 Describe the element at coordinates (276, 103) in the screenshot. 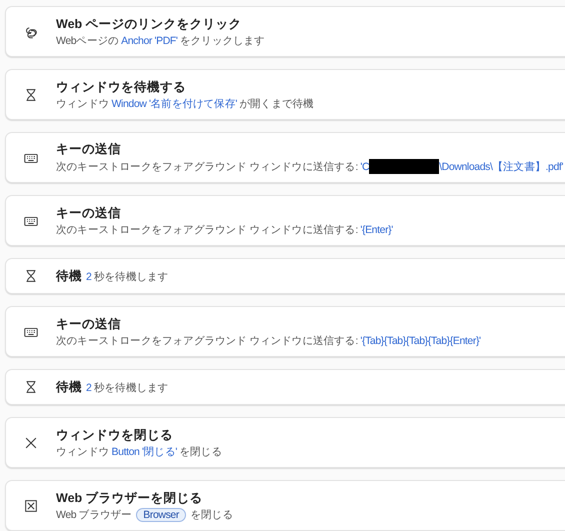

I see `description-text: が開くまで待機` at that location.